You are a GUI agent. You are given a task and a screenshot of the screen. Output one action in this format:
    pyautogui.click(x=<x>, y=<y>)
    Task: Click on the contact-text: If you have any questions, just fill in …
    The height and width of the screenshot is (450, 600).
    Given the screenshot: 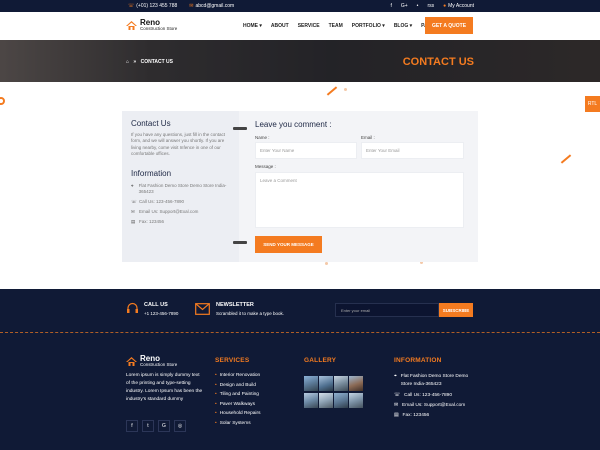 What is the action you would take?
    pyautogui.click(x=178, y=144)
    